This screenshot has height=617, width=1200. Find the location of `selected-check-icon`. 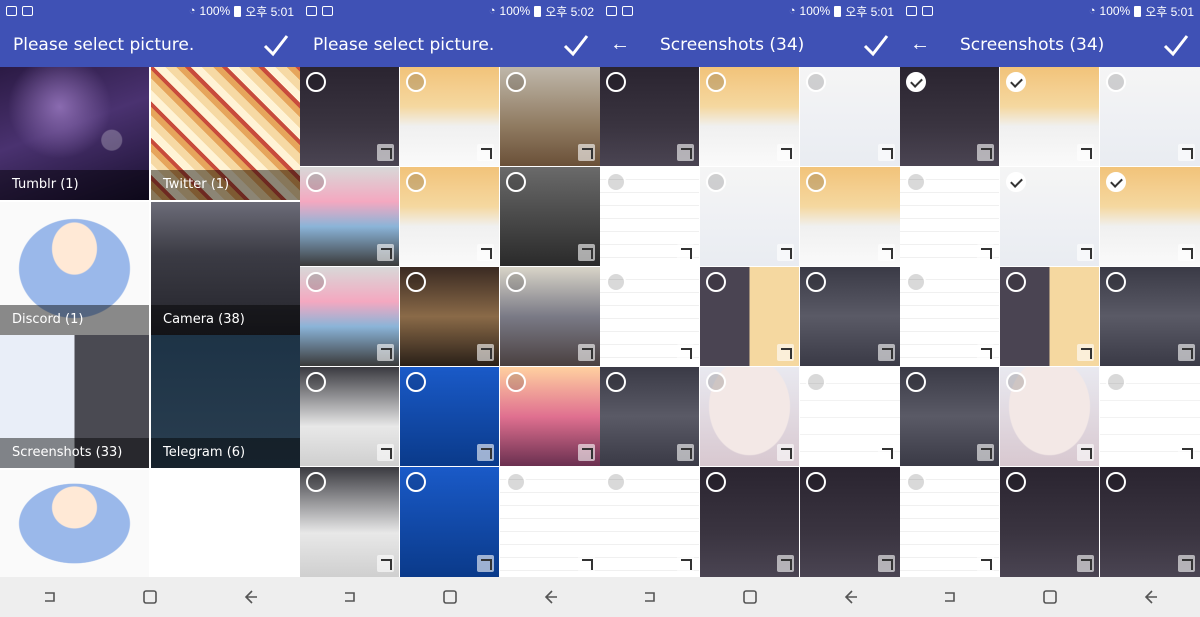

selected-check-icon is located at coordinates (1016, 82).